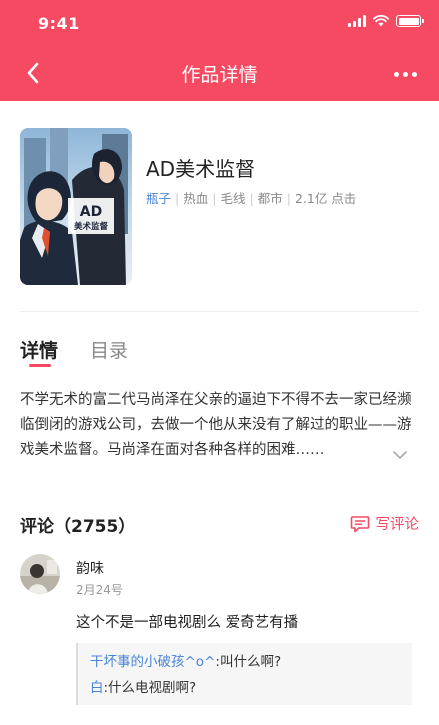  I want to click on reply-item: 白:什么电视剧啊?, so click(251, 688).